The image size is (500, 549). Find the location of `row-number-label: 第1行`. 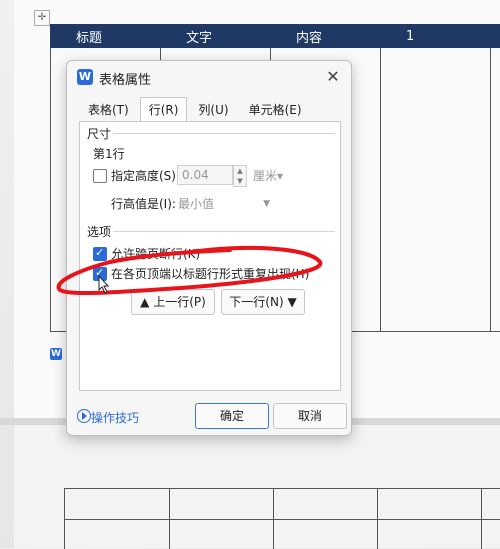

row-number-label: 第1行 is located at coordinates (109, 154).